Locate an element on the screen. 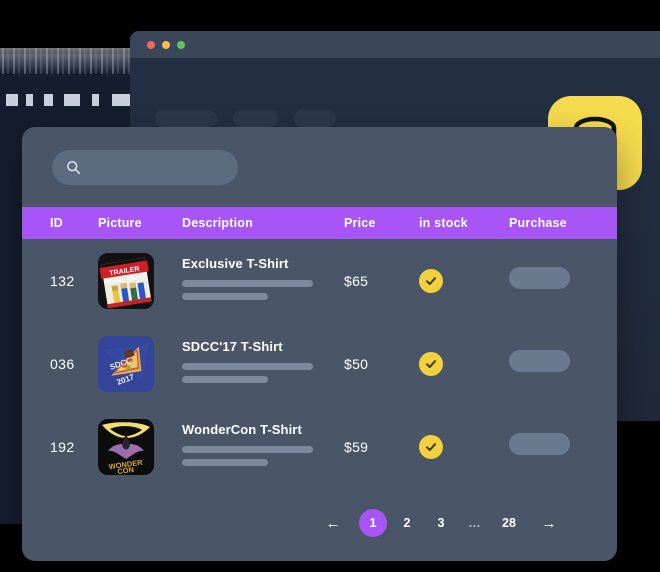 Image resolution: width=660 pixels, height=572 pixels. cell-picture: TRAILER PARK BOYS is located at coordinates (140, 280).